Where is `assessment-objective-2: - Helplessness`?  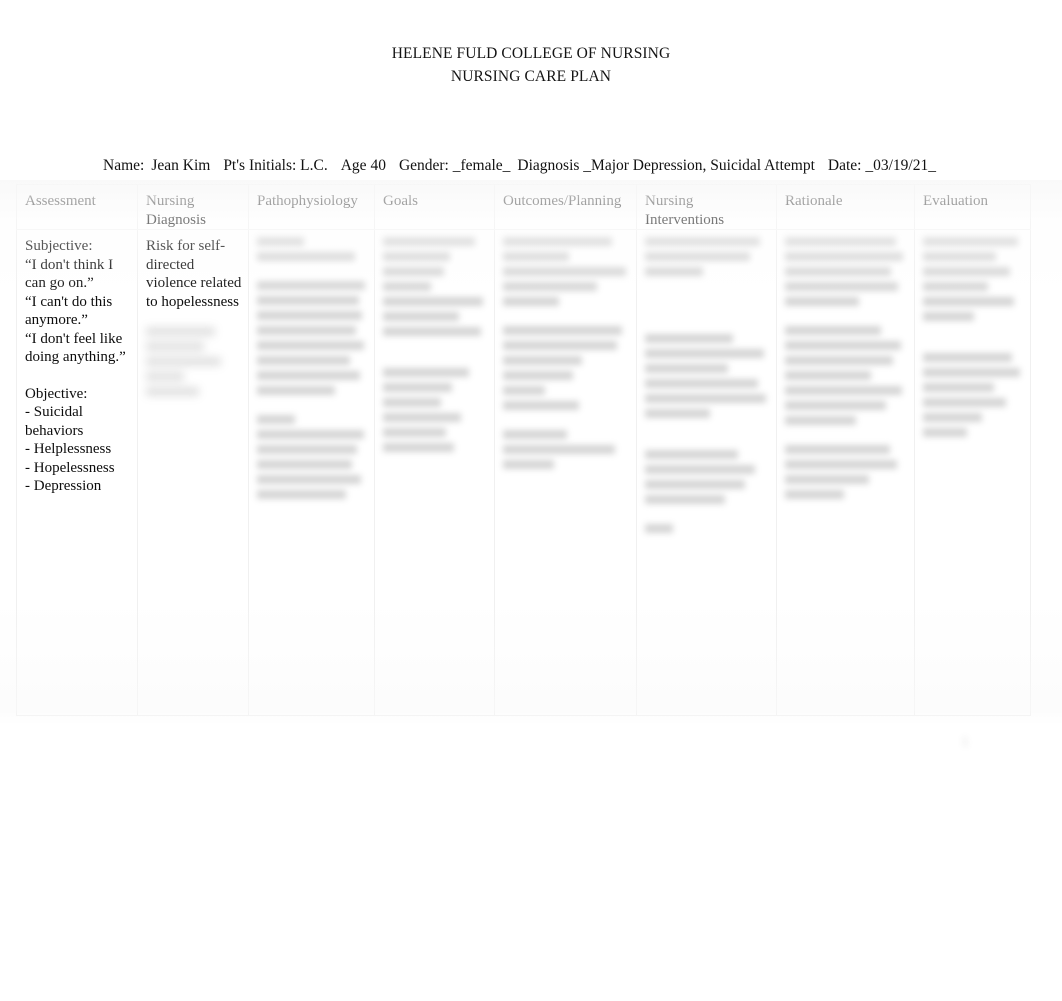 assessment-objective-2: - Helplessness is located at coordinates (68, 449).